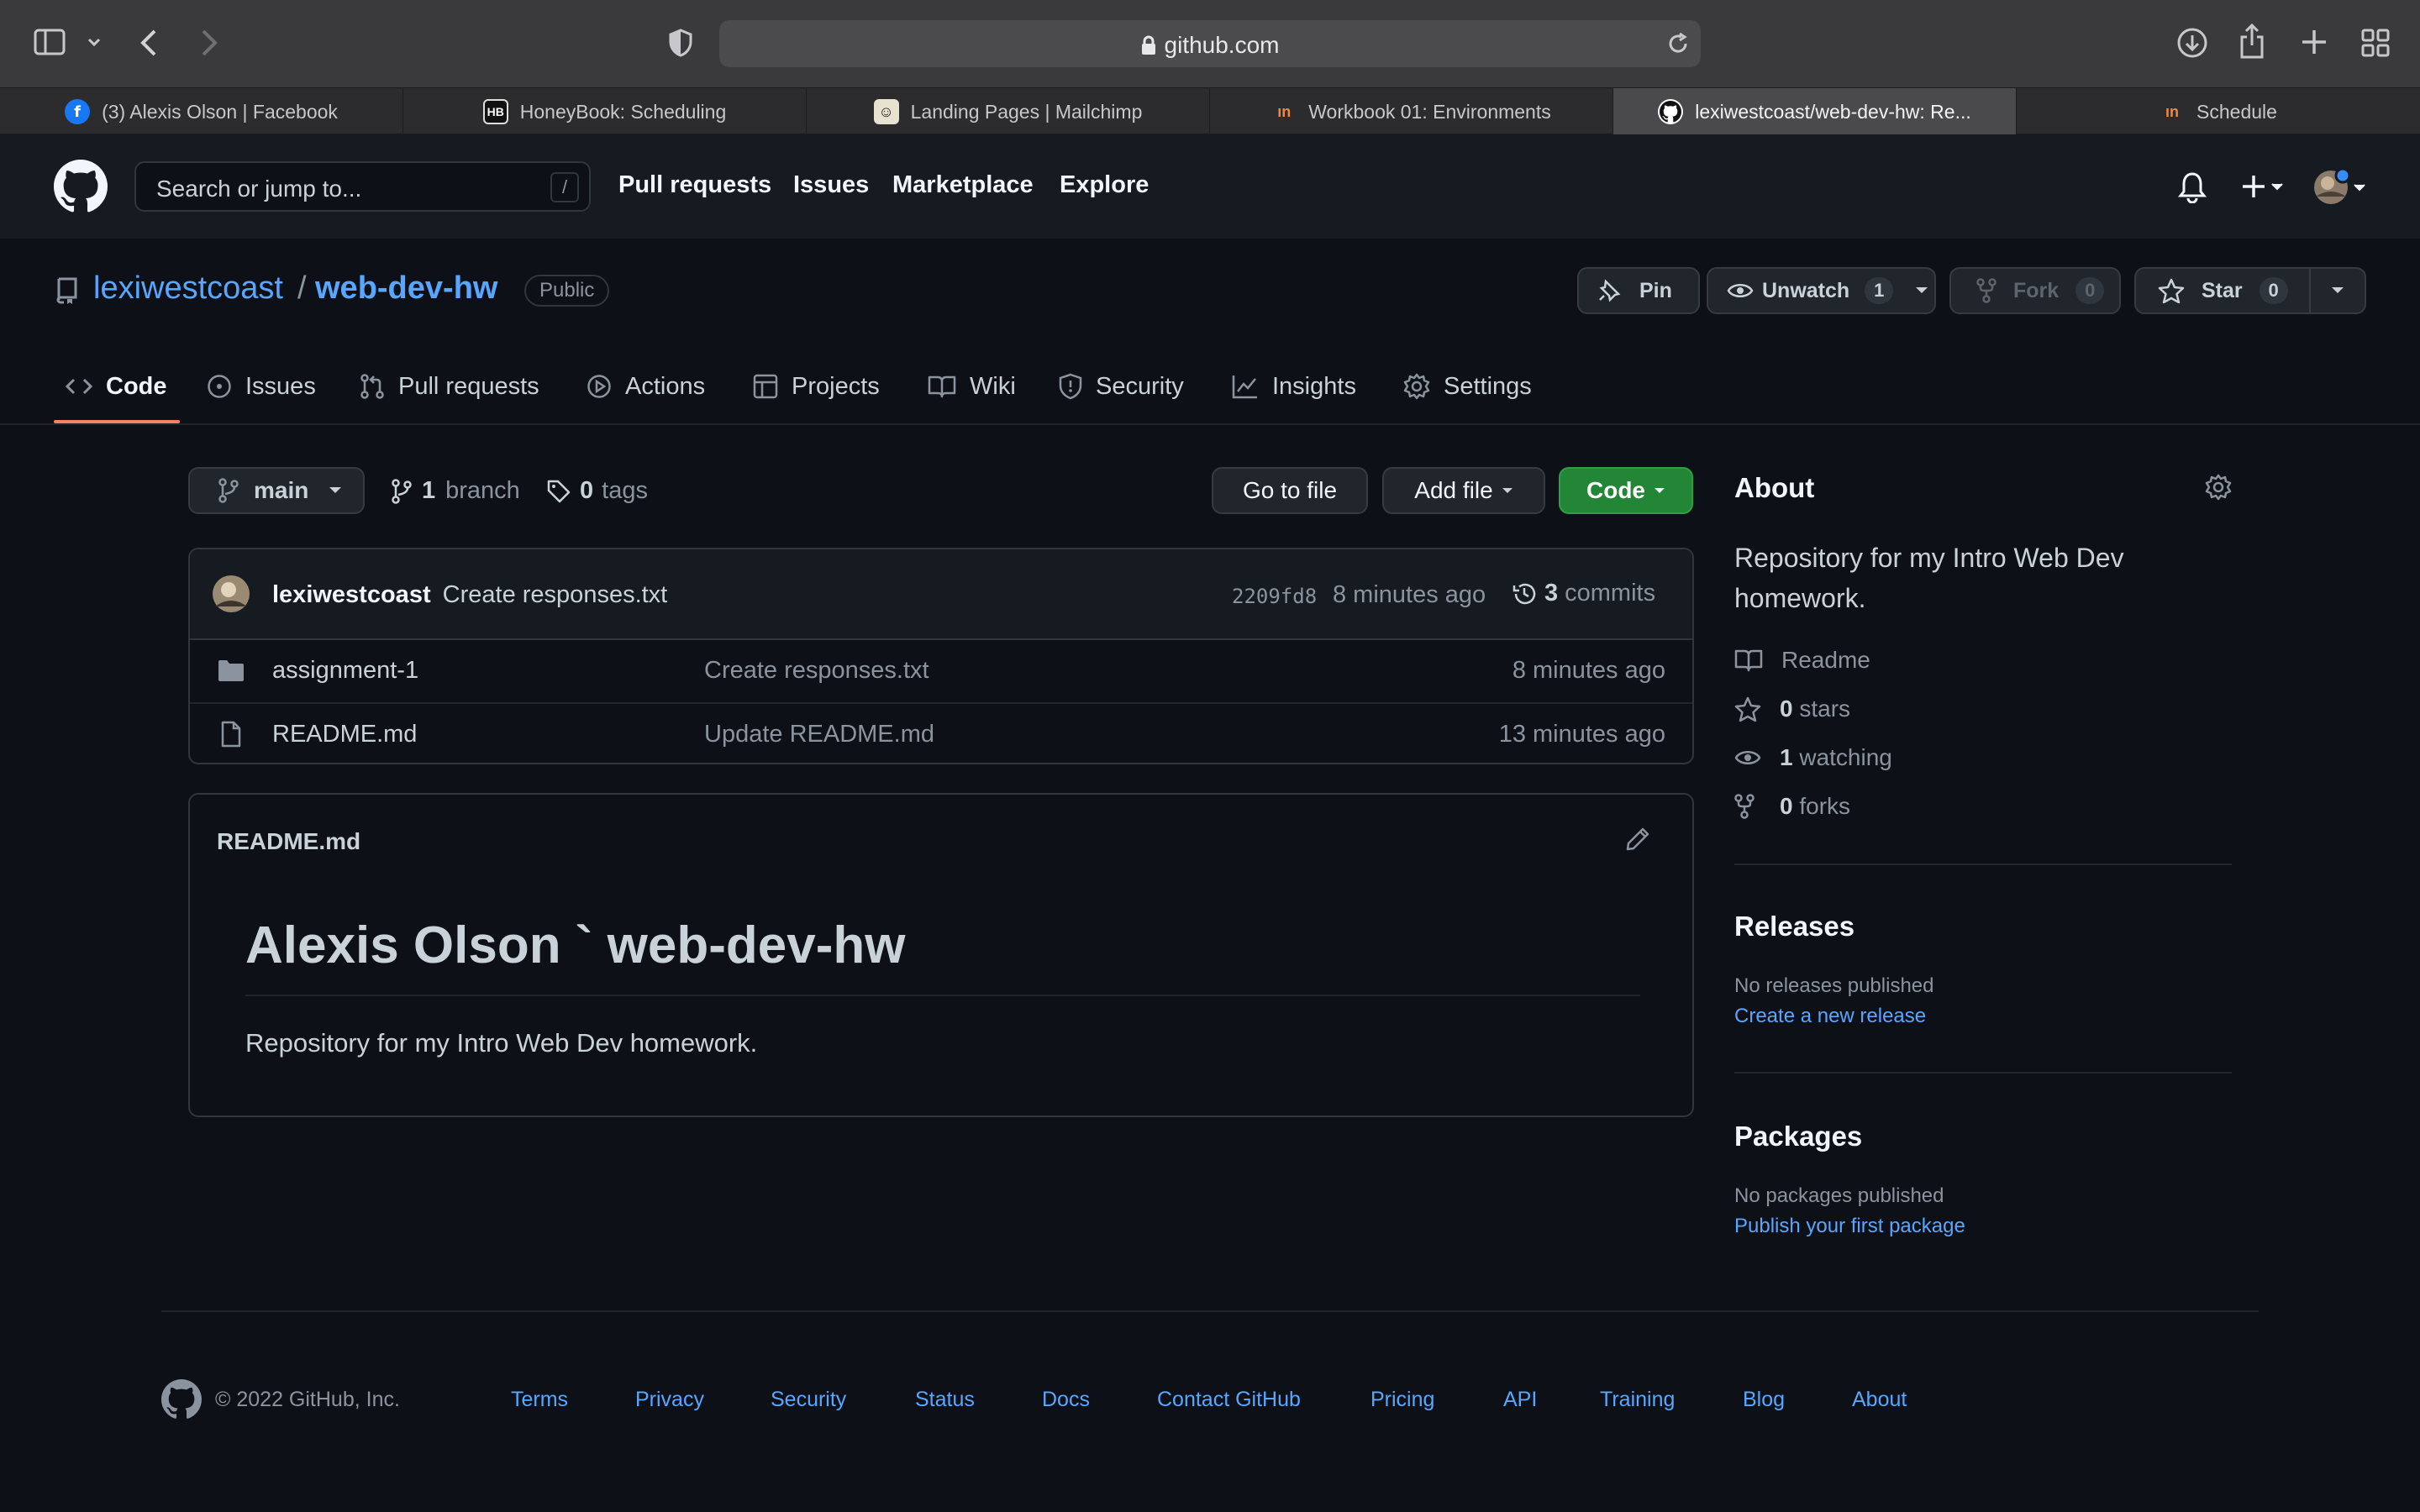 The width and height of the screenshot is (2420, 1512). Describe the element at coordinates (362, 186) in the screenshot. I see `search-input: Search or jump to... /` at that location.